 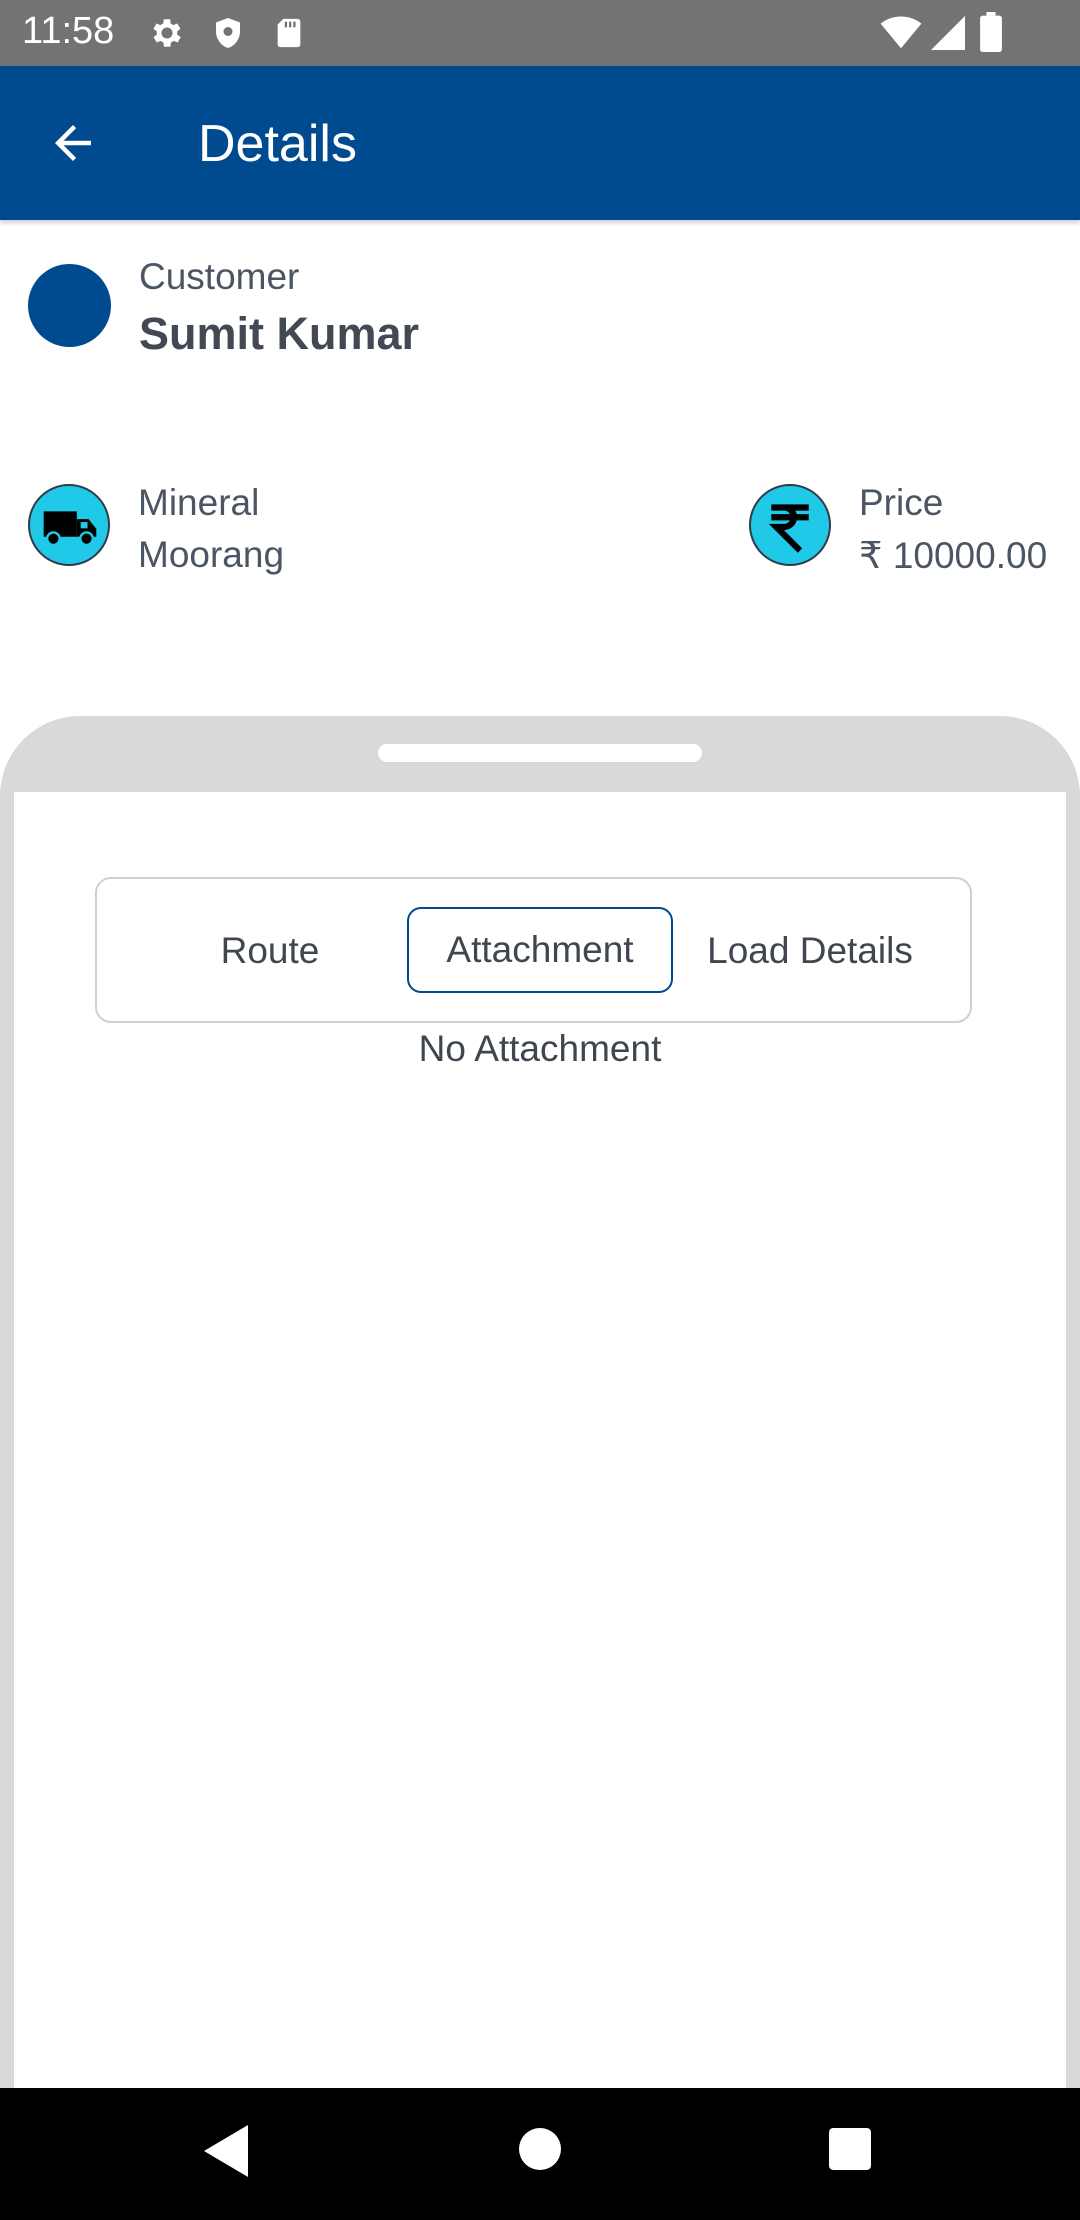 What do you see at coordinates (901, 502) in the screenshot?
I see `price-label: Price` at bounding box center [901, 502].